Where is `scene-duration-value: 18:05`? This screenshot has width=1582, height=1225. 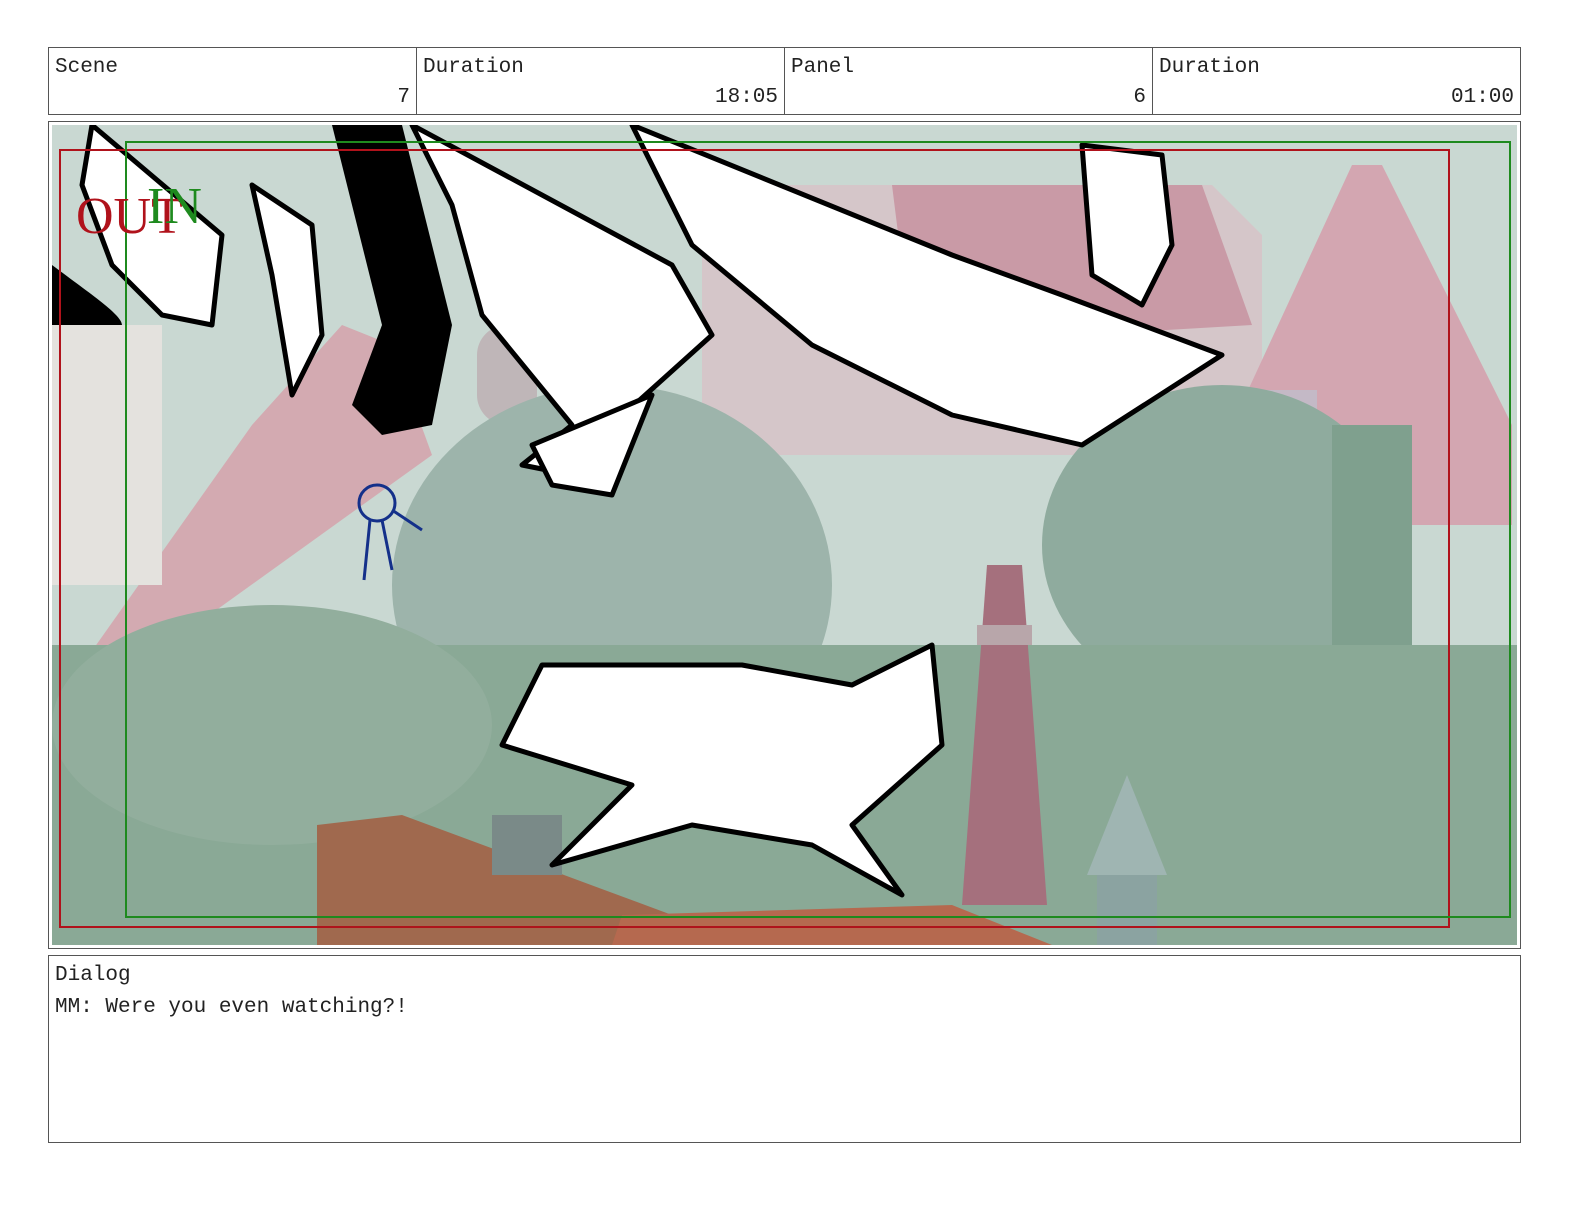
scene-duration-value: 18:05 is located at coordinates (746, 97).